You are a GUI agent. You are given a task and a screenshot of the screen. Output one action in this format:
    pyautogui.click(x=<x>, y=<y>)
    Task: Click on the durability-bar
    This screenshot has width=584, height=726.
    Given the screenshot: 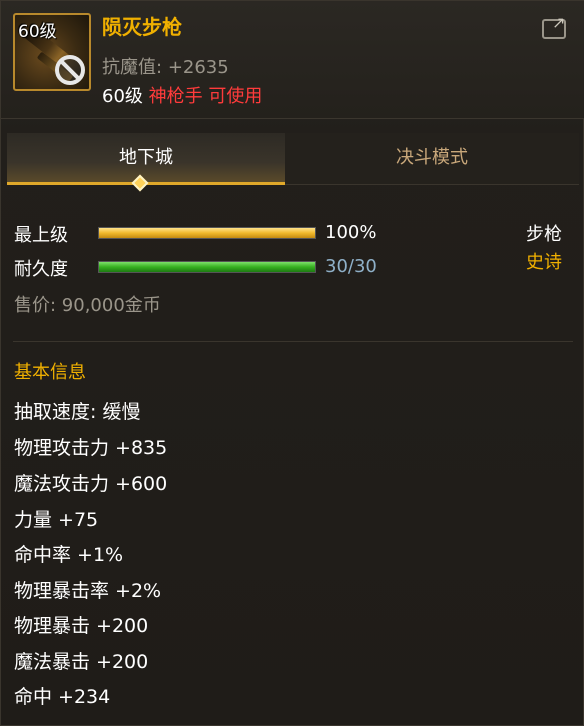 What is the action you would take?
    pyautogui.click(x=207, y=267)
    